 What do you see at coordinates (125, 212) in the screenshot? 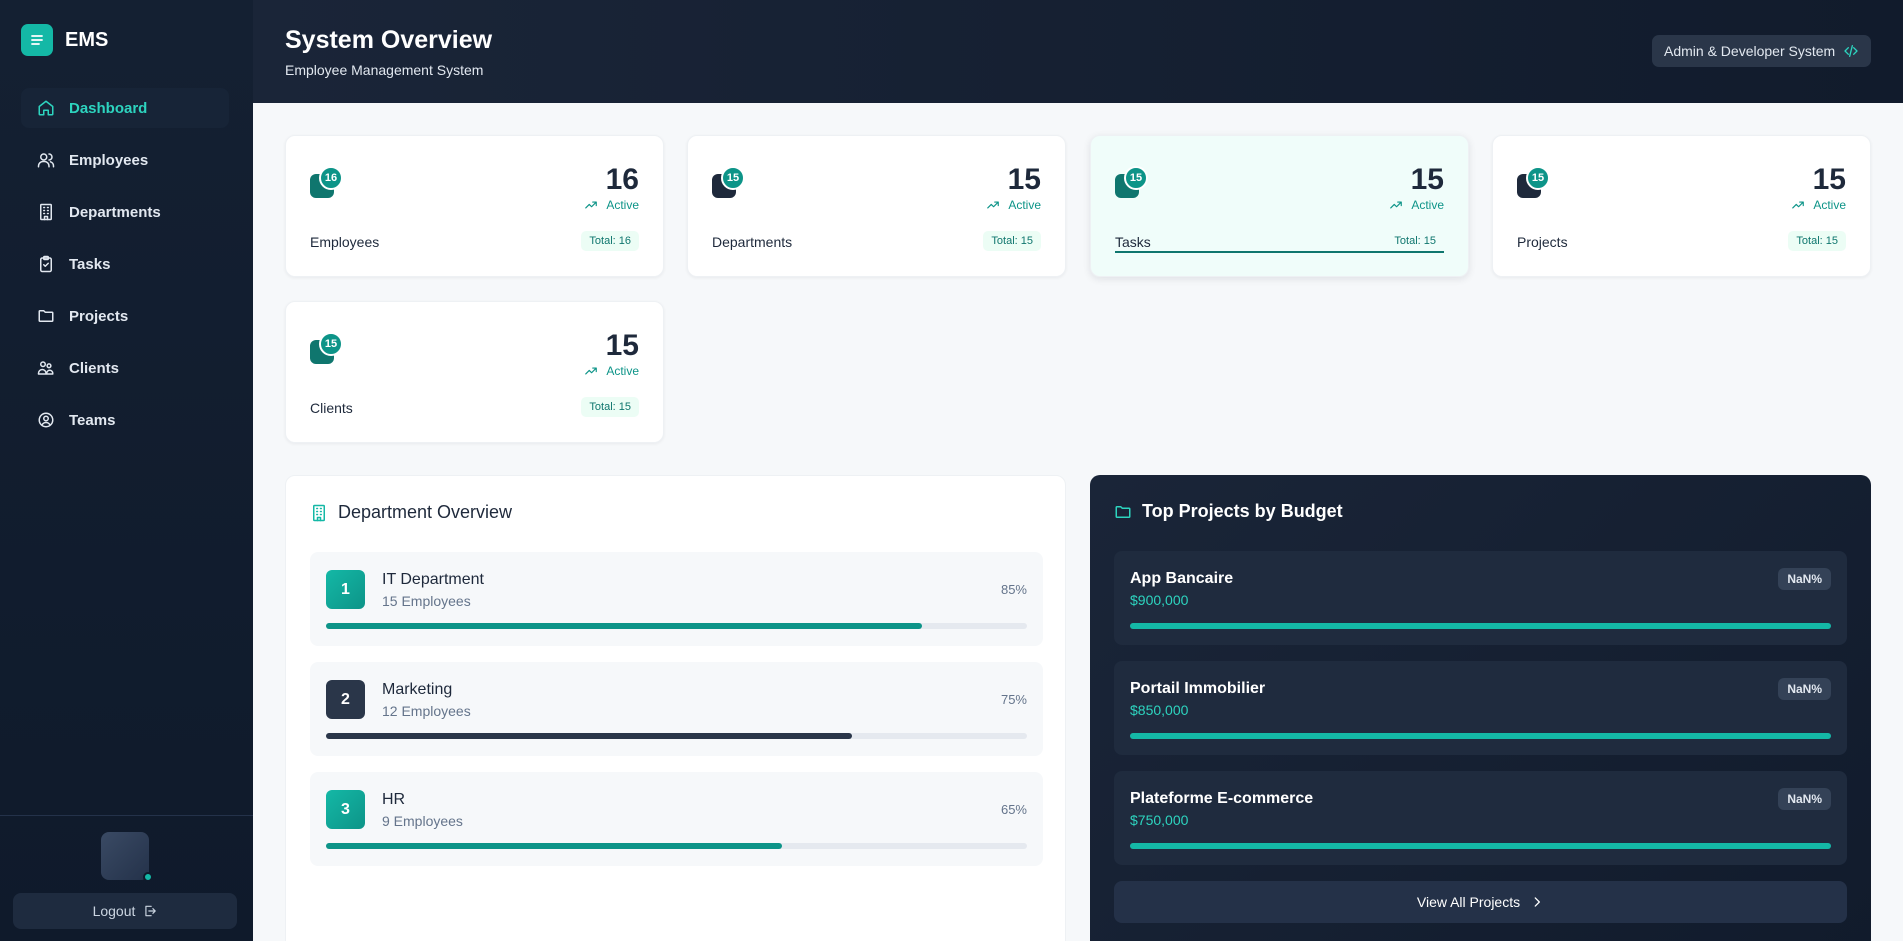
I see `sidebar-item-departments: Departments` at bounding box center [125, 212].